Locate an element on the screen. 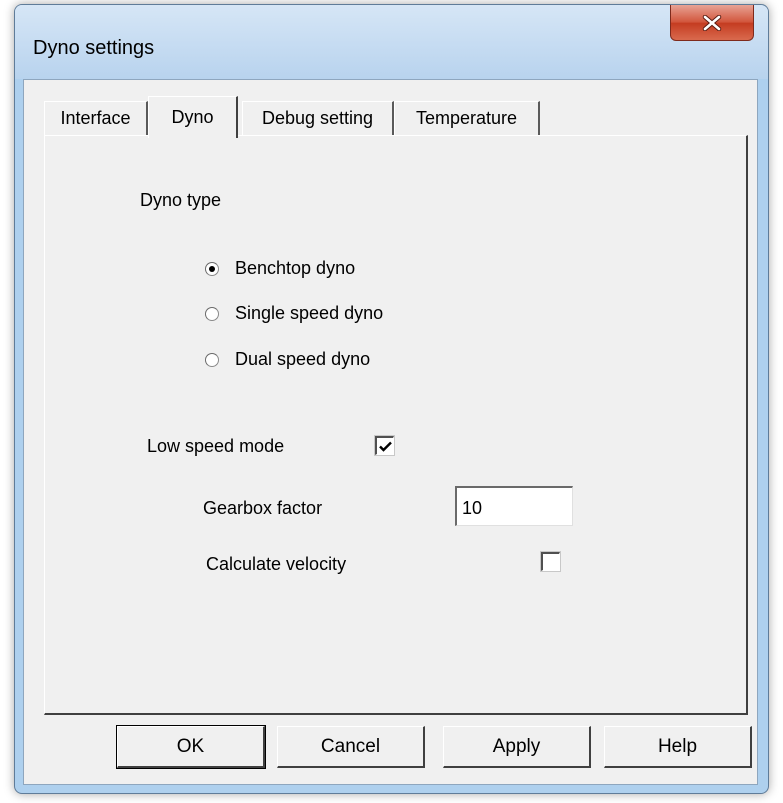  tab-label: Interface is located at coordinates (95, 118).